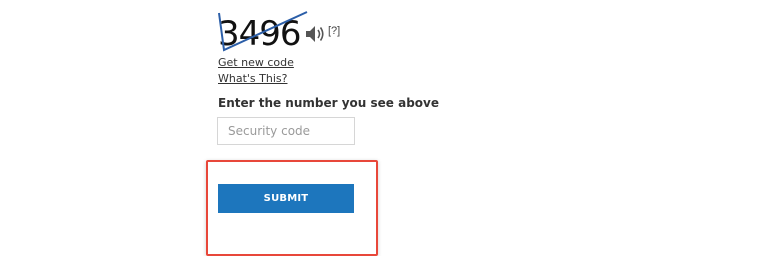 The width and height of the screenshot is (768, 256). Describe the element at coordinates (315, 34) in the screenshot. I see `speaker-icon` at that location.